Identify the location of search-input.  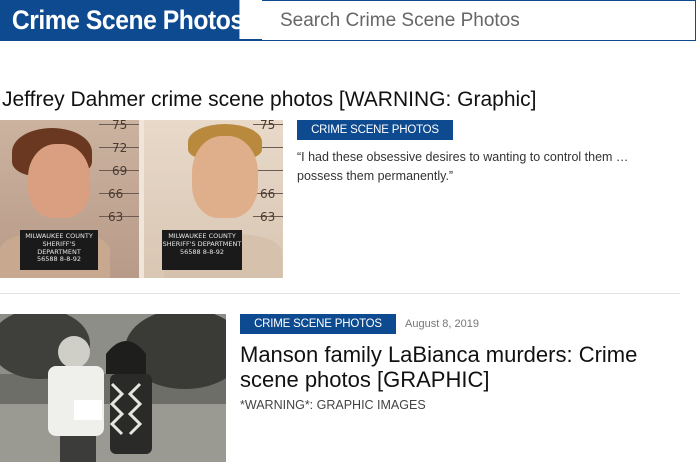
(479, 20).